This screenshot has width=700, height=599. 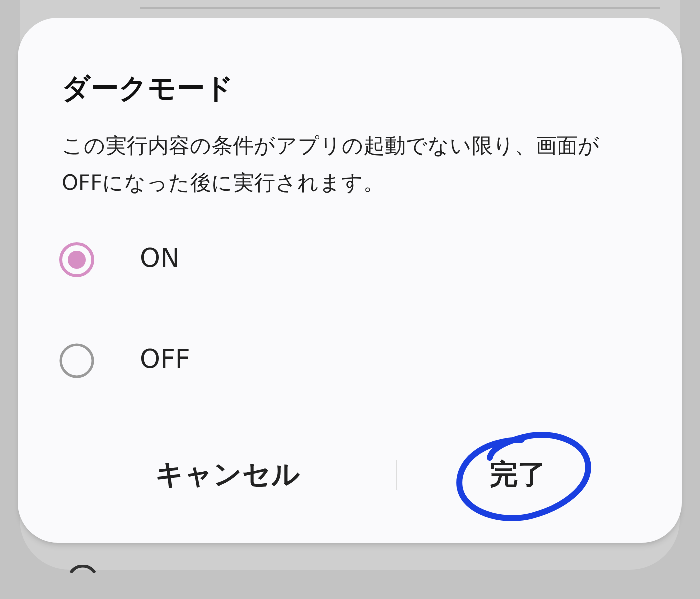 What do you see at coordinates (165, 360) in the screenshot?
I see `option-label: OFF` at bounding box center [165, 360].